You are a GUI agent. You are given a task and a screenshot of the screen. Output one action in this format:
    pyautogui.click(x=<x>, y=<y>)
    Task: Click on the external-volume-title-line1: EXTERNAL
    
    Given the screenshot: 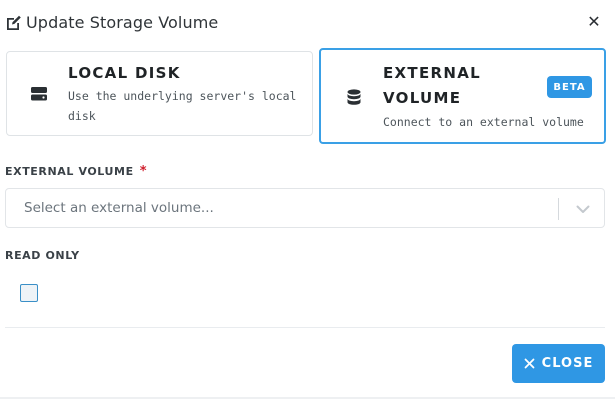 What is the action you would take?
    pyautogui.click(x=432, y=73)
    